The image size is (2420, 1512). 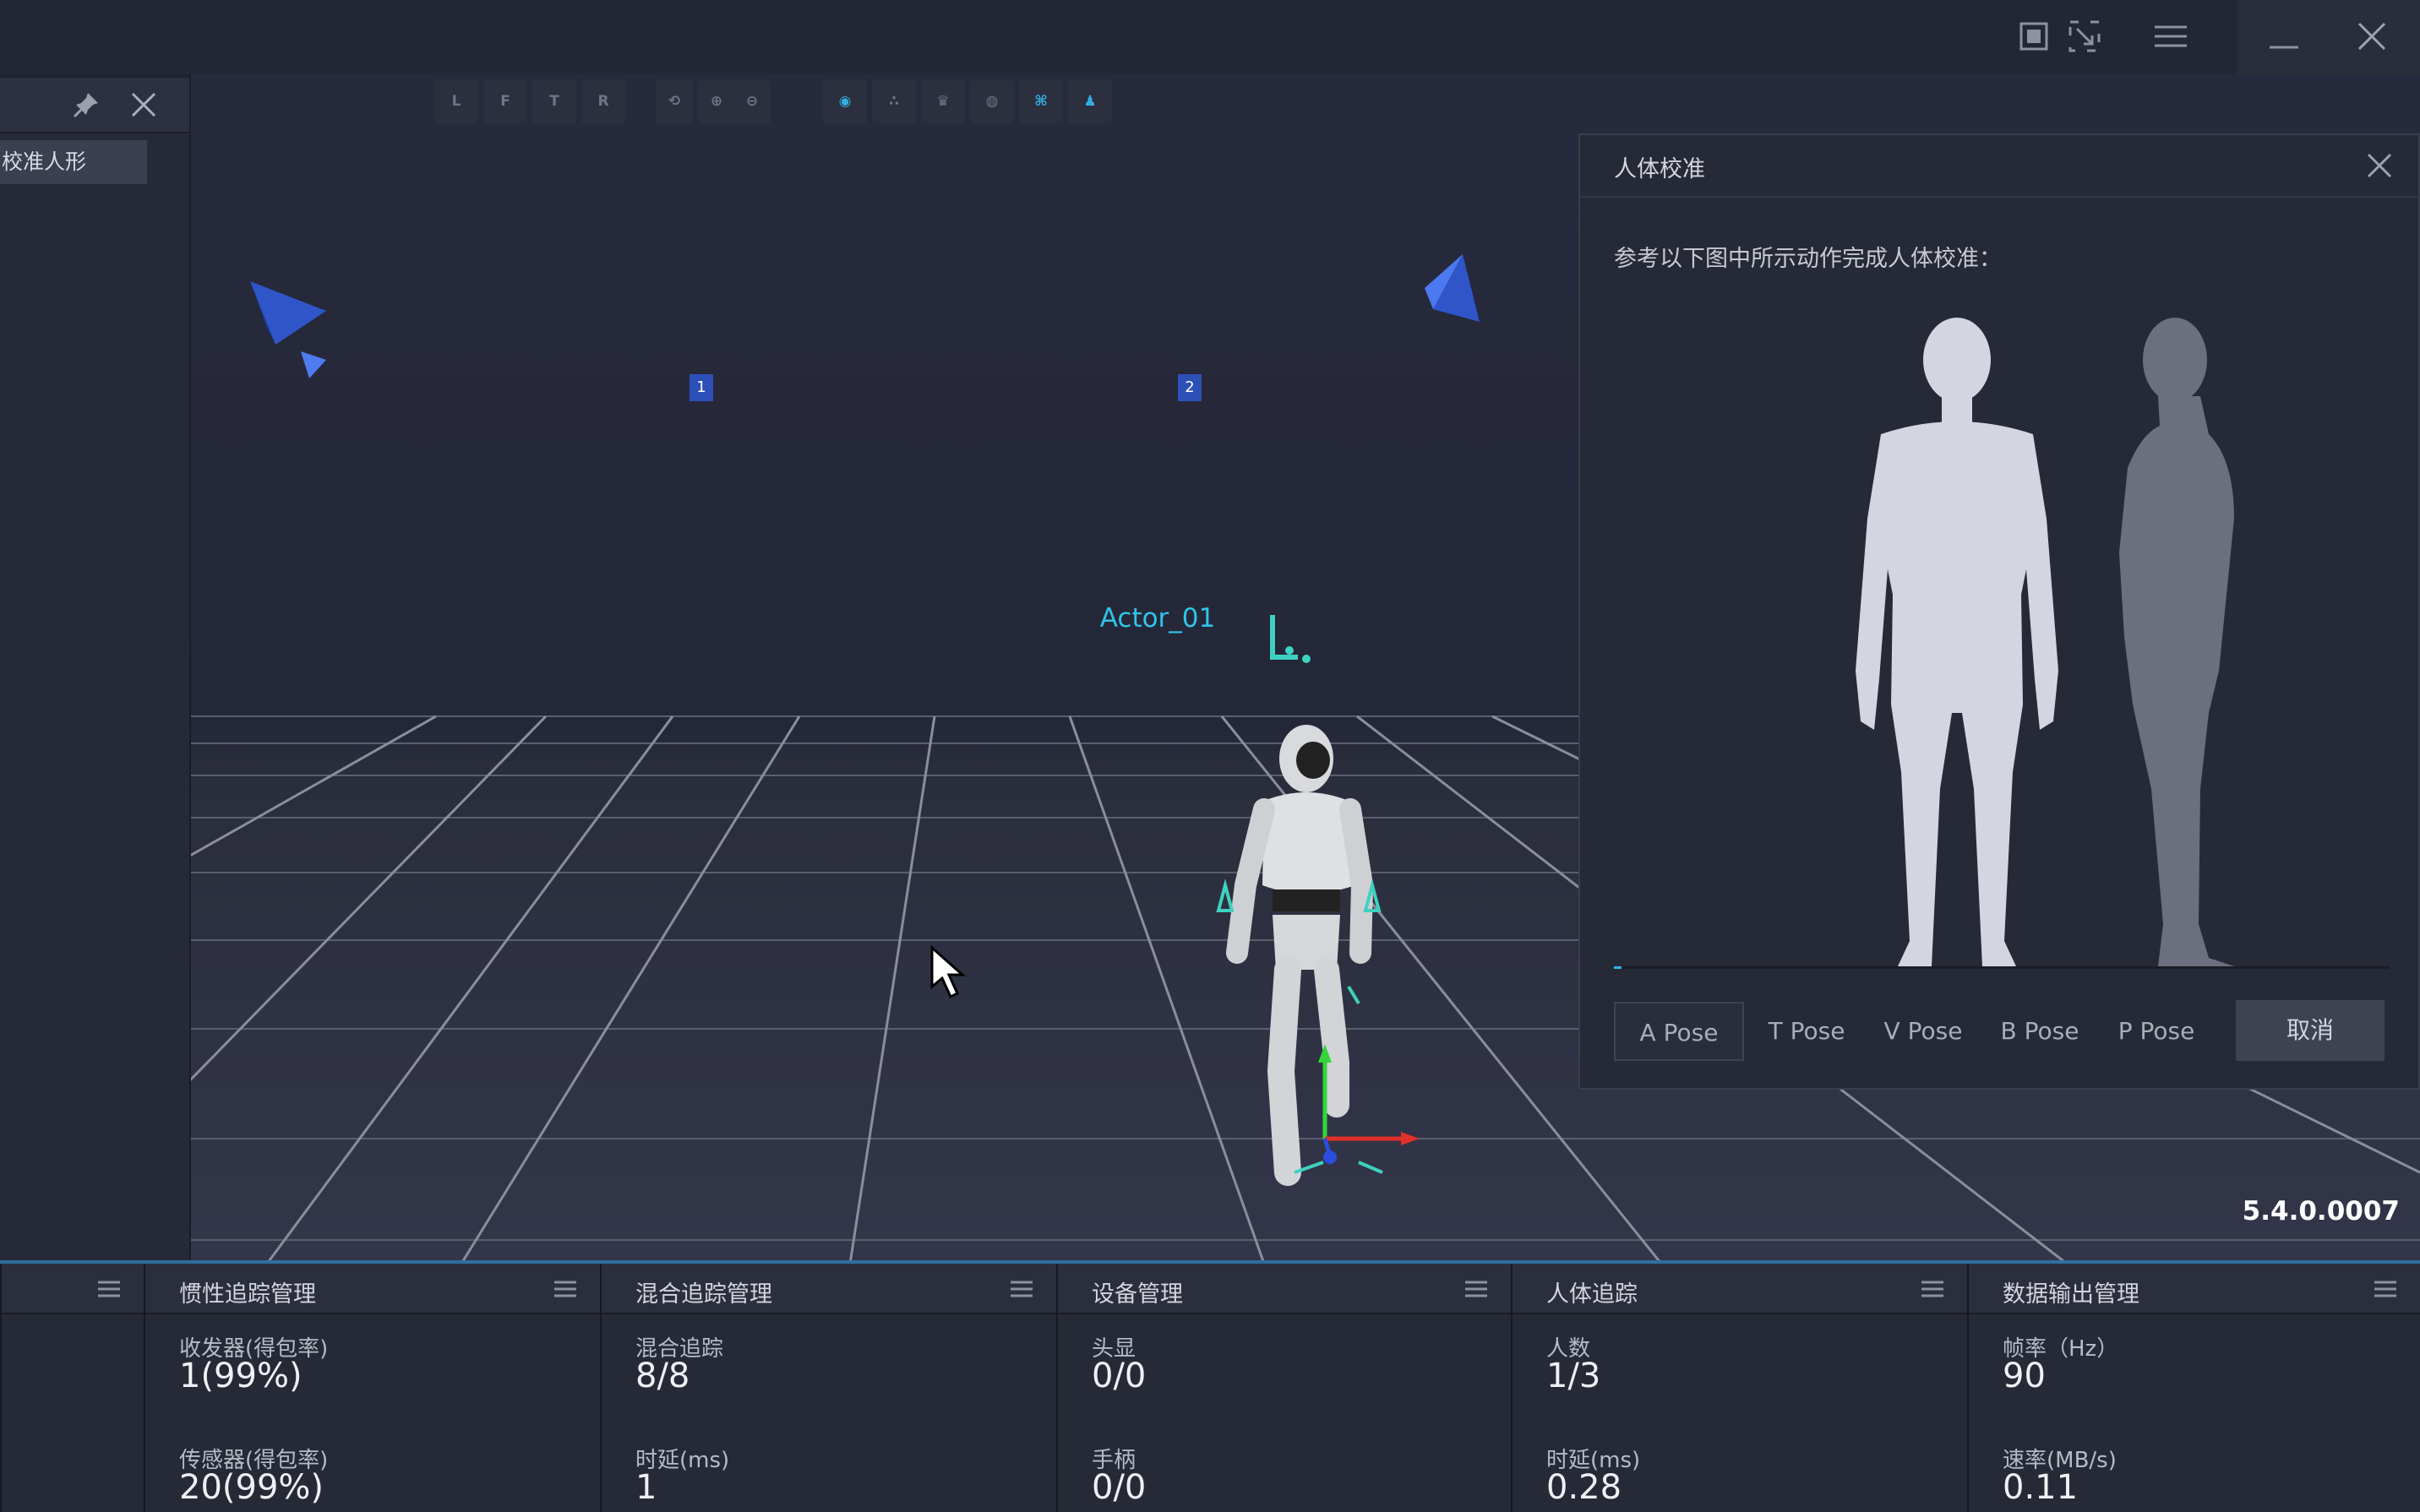 What do you see at coordinates (2071, 1294) in the screenshot?
I see `panel-title: 数据输出管理` at bounding box center [2071, 1294].